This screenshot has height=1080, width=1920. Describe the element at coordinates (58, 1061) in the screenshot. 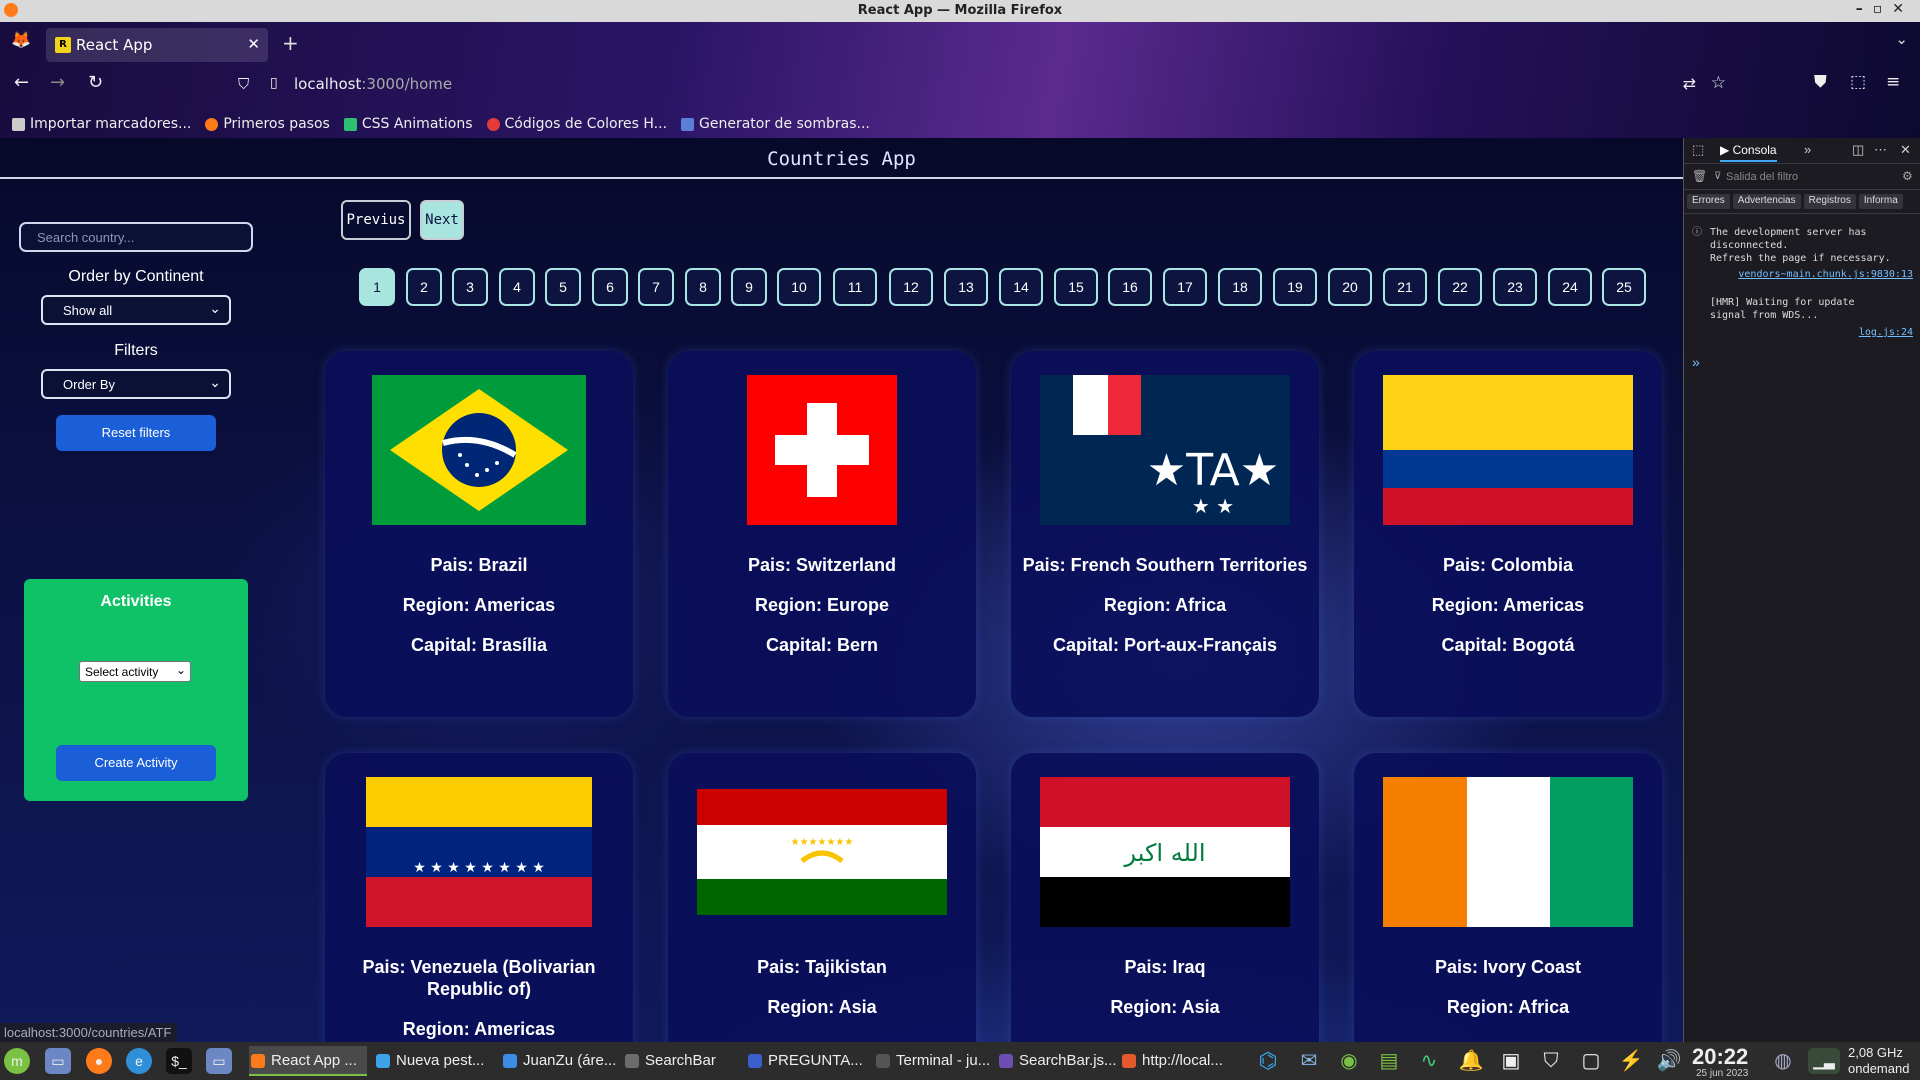

I see `show-desktop-icon: ▭` at that location.